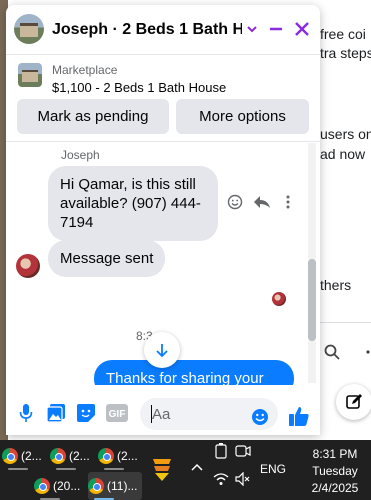  I want to click on more-options-button: More options, so click(242, 116).